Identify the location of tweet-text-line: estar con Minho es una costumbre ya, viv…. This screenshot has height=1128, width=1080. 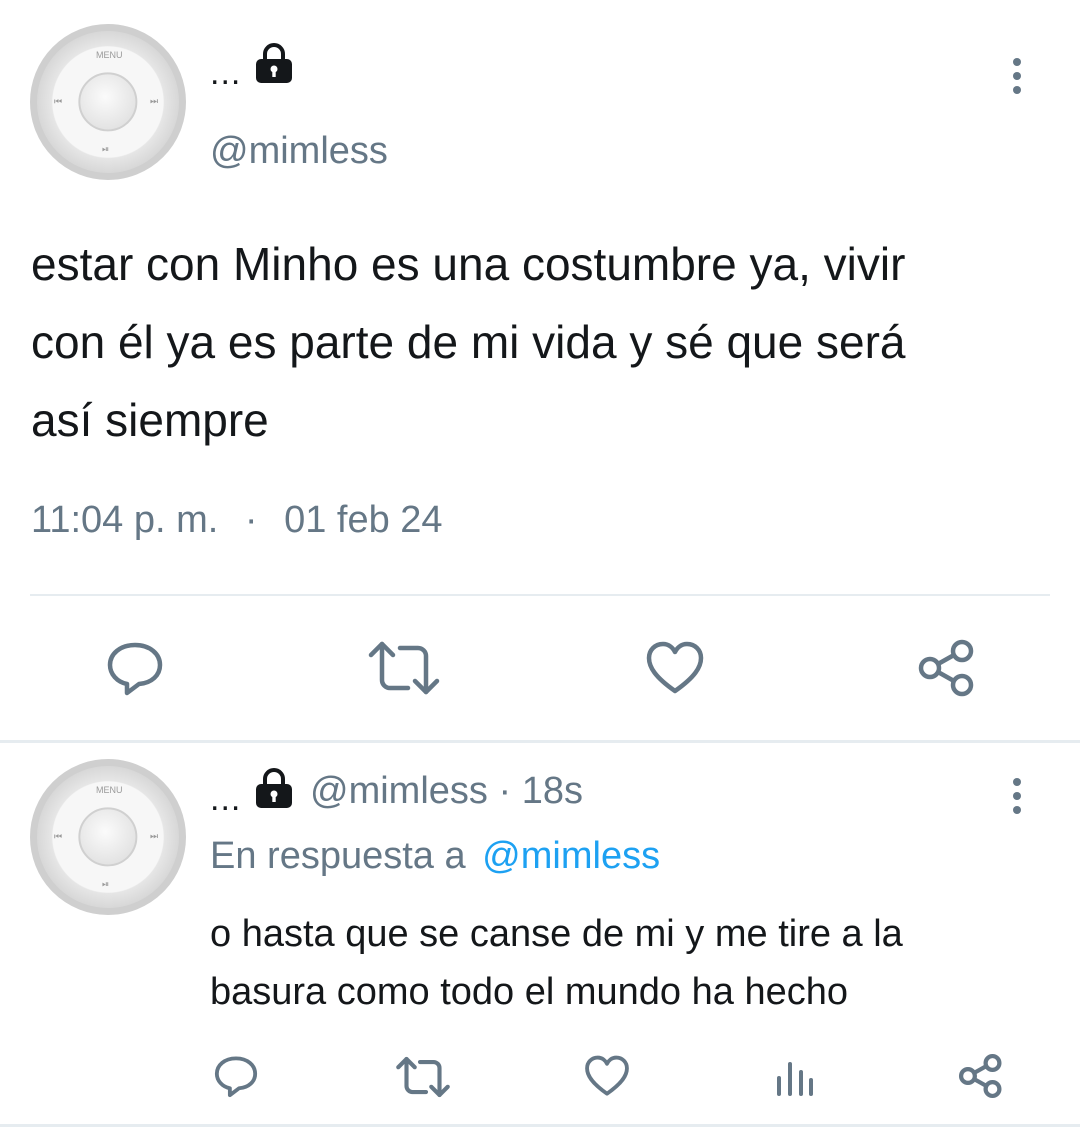
(468, 264).